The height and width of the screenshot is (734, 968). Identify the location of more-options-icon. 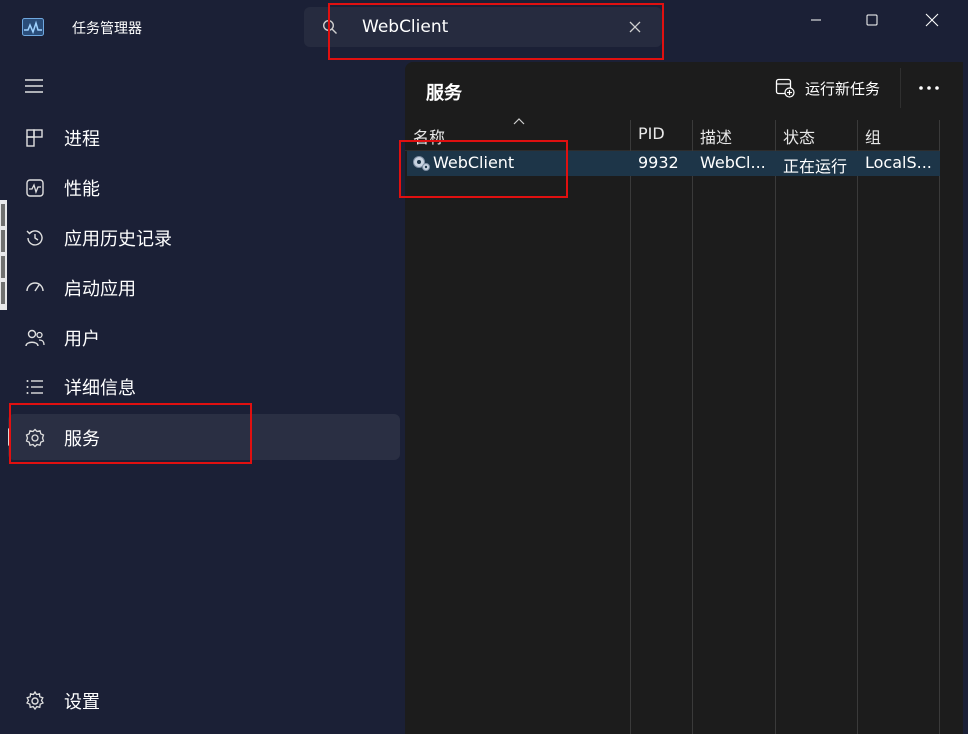
(929, 88).